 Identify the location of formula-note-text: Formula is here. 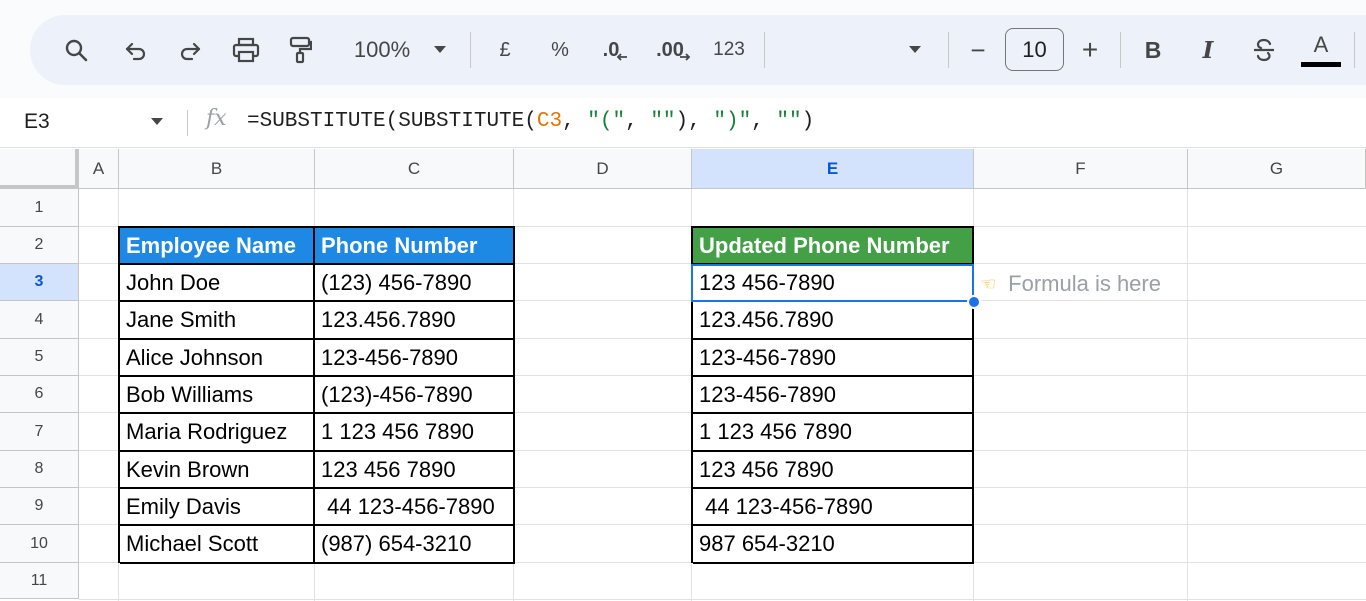
(1084, 283).